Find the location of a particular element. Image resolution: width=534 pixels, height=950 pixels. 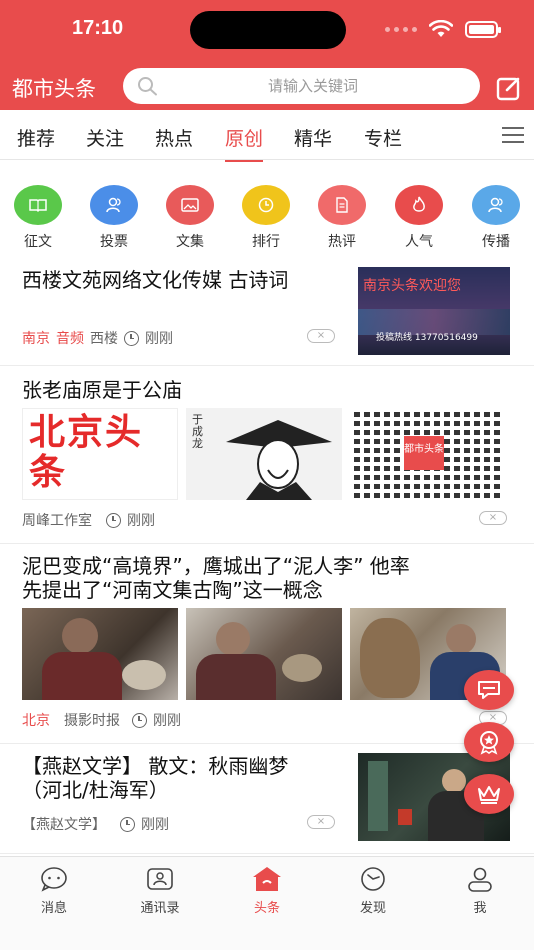

article-image is located at coordinates (100, 654).